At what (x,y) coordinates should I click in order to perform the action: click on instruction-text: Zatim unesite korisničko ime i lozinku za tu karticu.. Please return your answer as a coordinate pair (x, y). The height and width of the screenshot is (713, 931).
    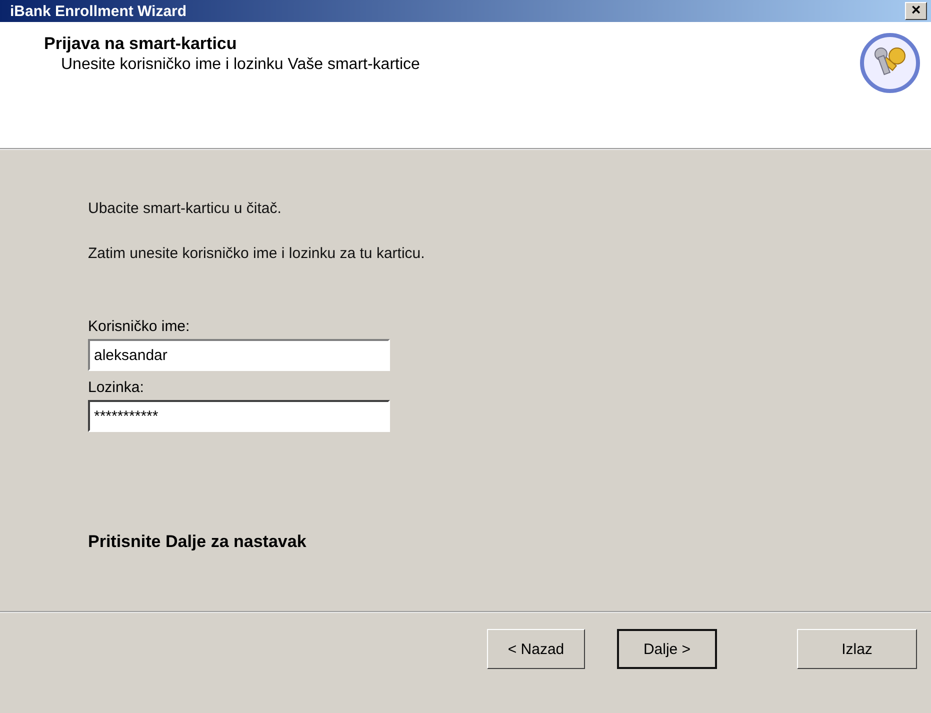
    Looking at the image, I should click on (257, 253).